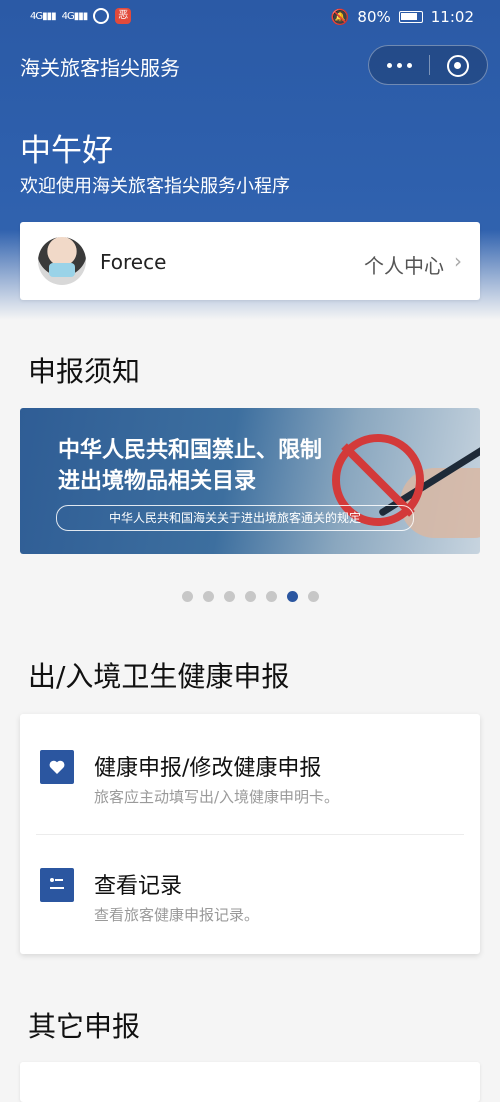 The width and height of the screenshot is (500, 1102). I want to click on clock: 11:02, so click(452, 17).